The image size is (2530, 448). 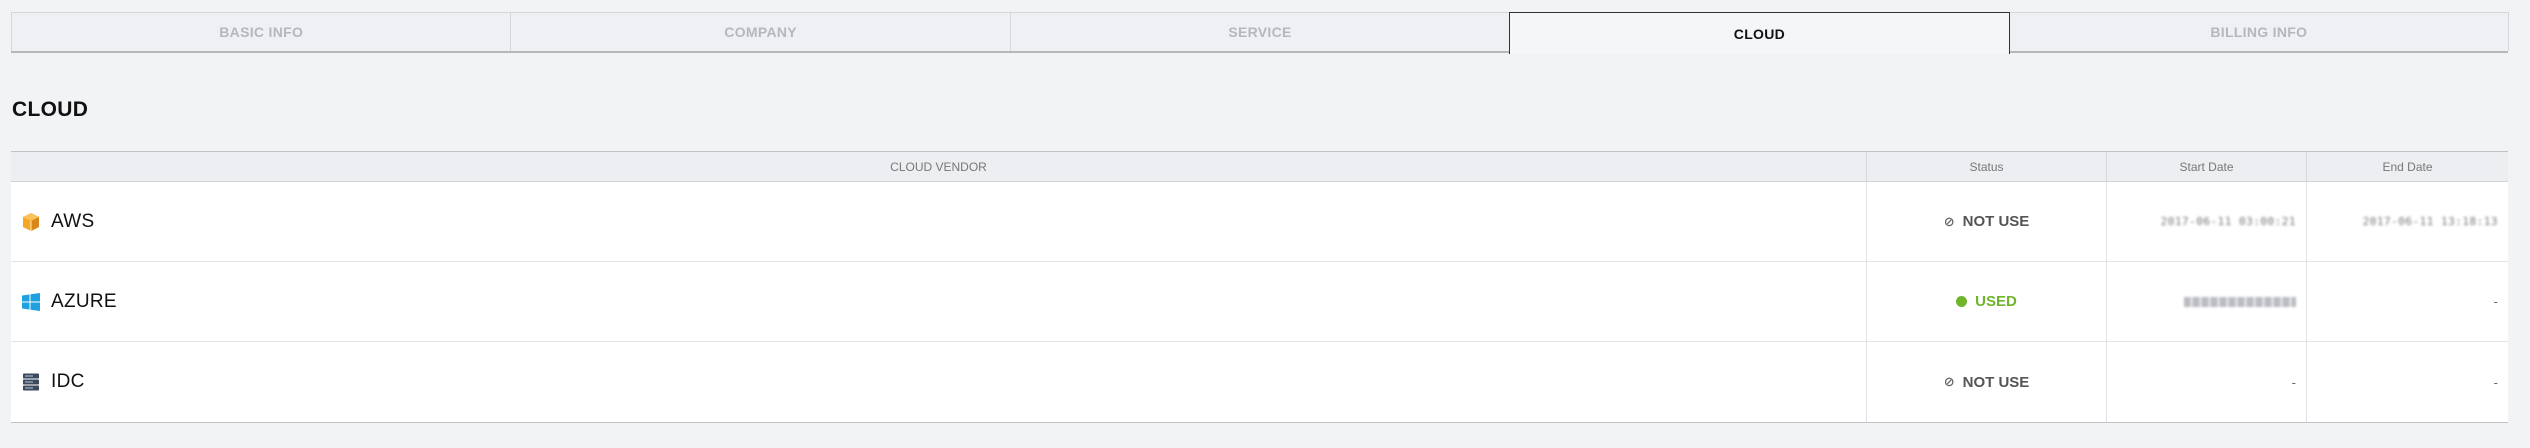 What do you see at coordinates (2207, 166) in the screenshot?
I see `header-start-date: Start Date` at bounding box center [2207, 166].